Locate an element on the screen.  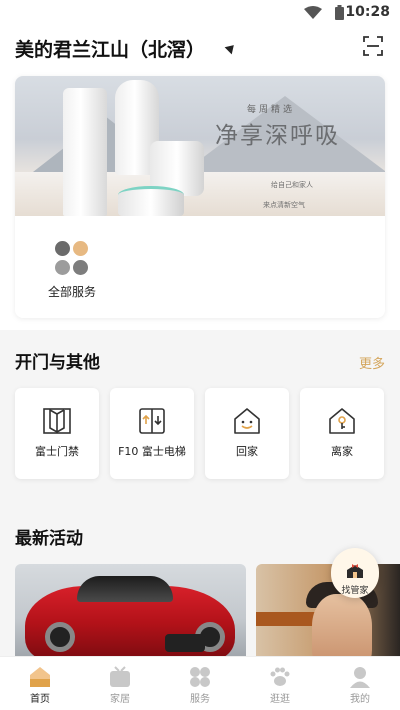
tv-icon is located at coordinates (120, 676).